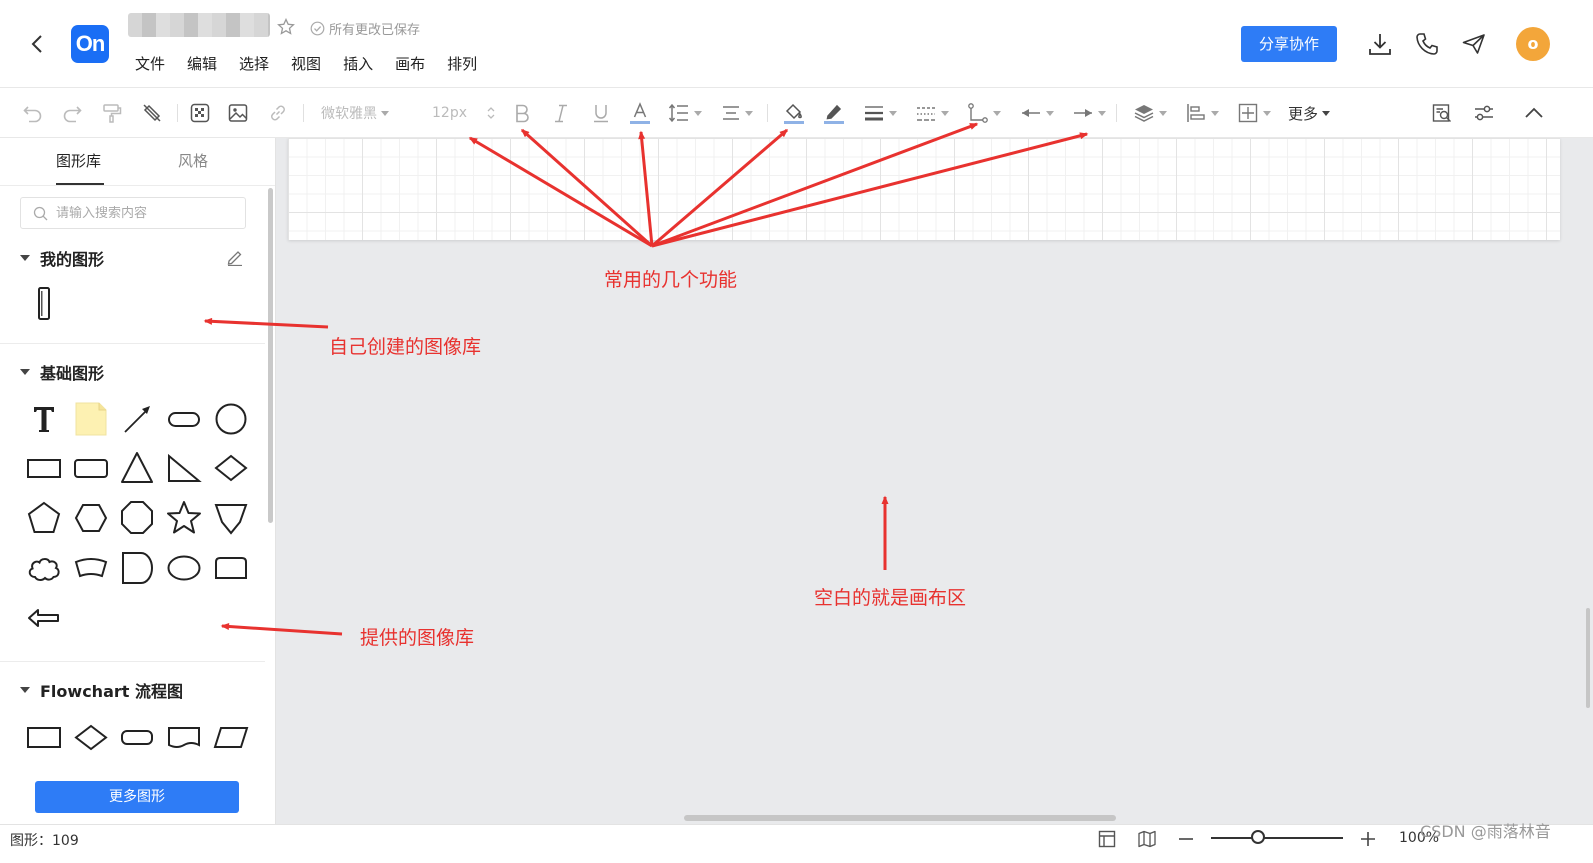 This screenshot has width=1593, height=863. Describe the element at coordinates (62, 258) in the screenshot. I see `section-my-shapes: 我的图形` at that location.